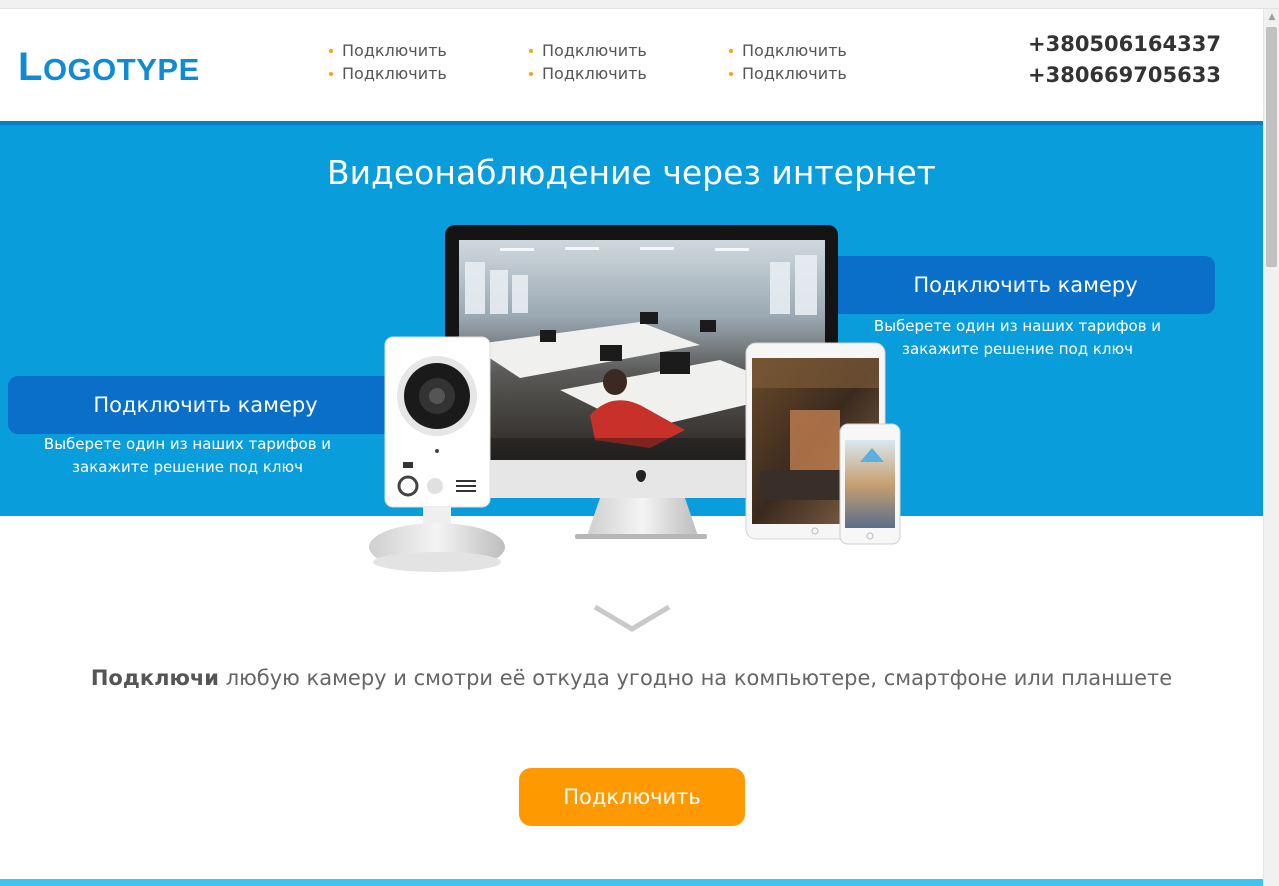 The image size is (1279, 886). What do you see at coordinates (631, 172) in the screenshot?
I see `hero-title: Видеонаблюдение через интернет` at bounding box center [631, 172].